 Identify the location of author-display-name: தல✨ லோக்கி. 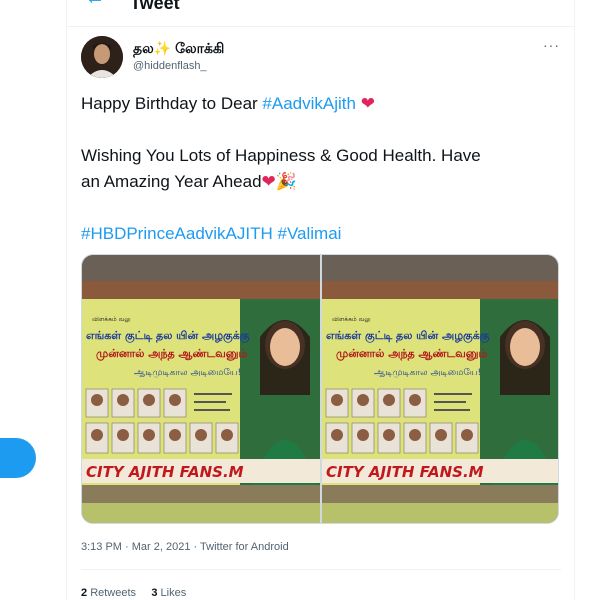
(178, 48).